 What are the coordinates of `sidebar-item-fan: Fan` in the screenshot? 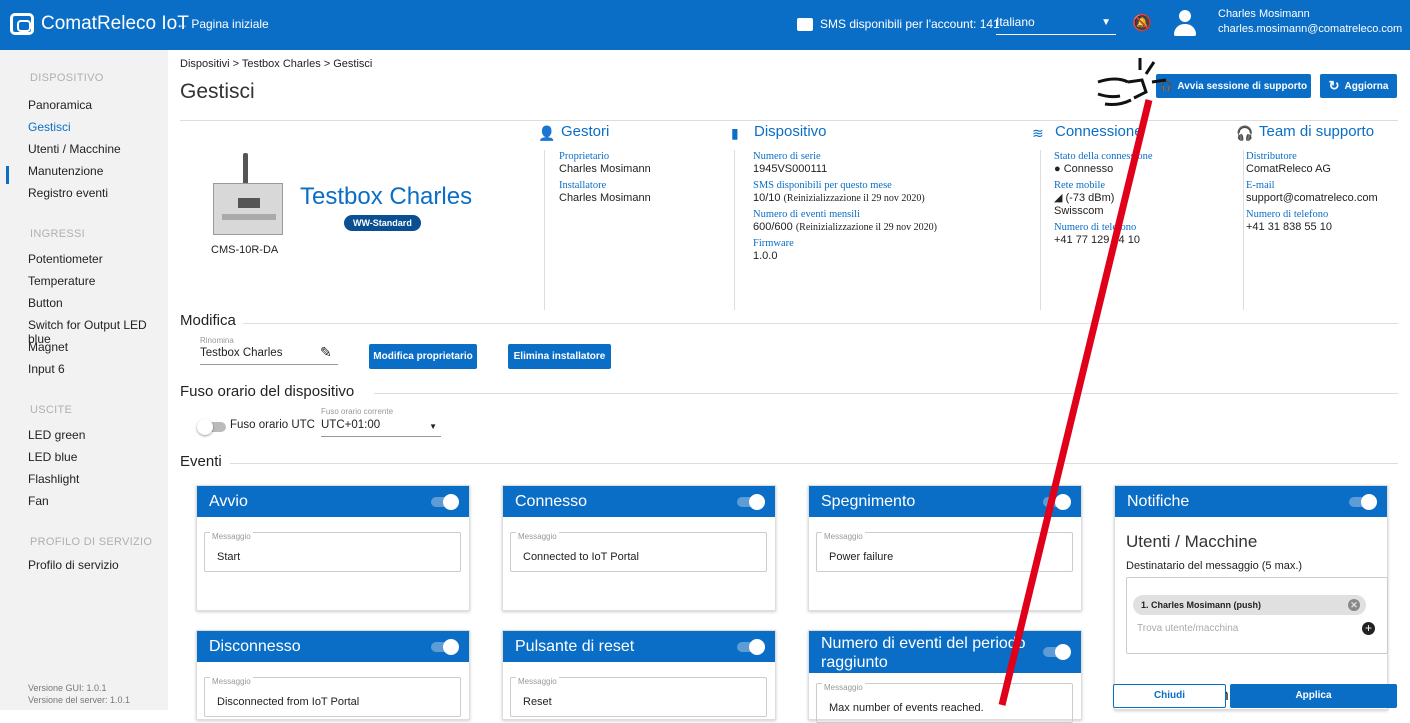 It's located at (38, 501).